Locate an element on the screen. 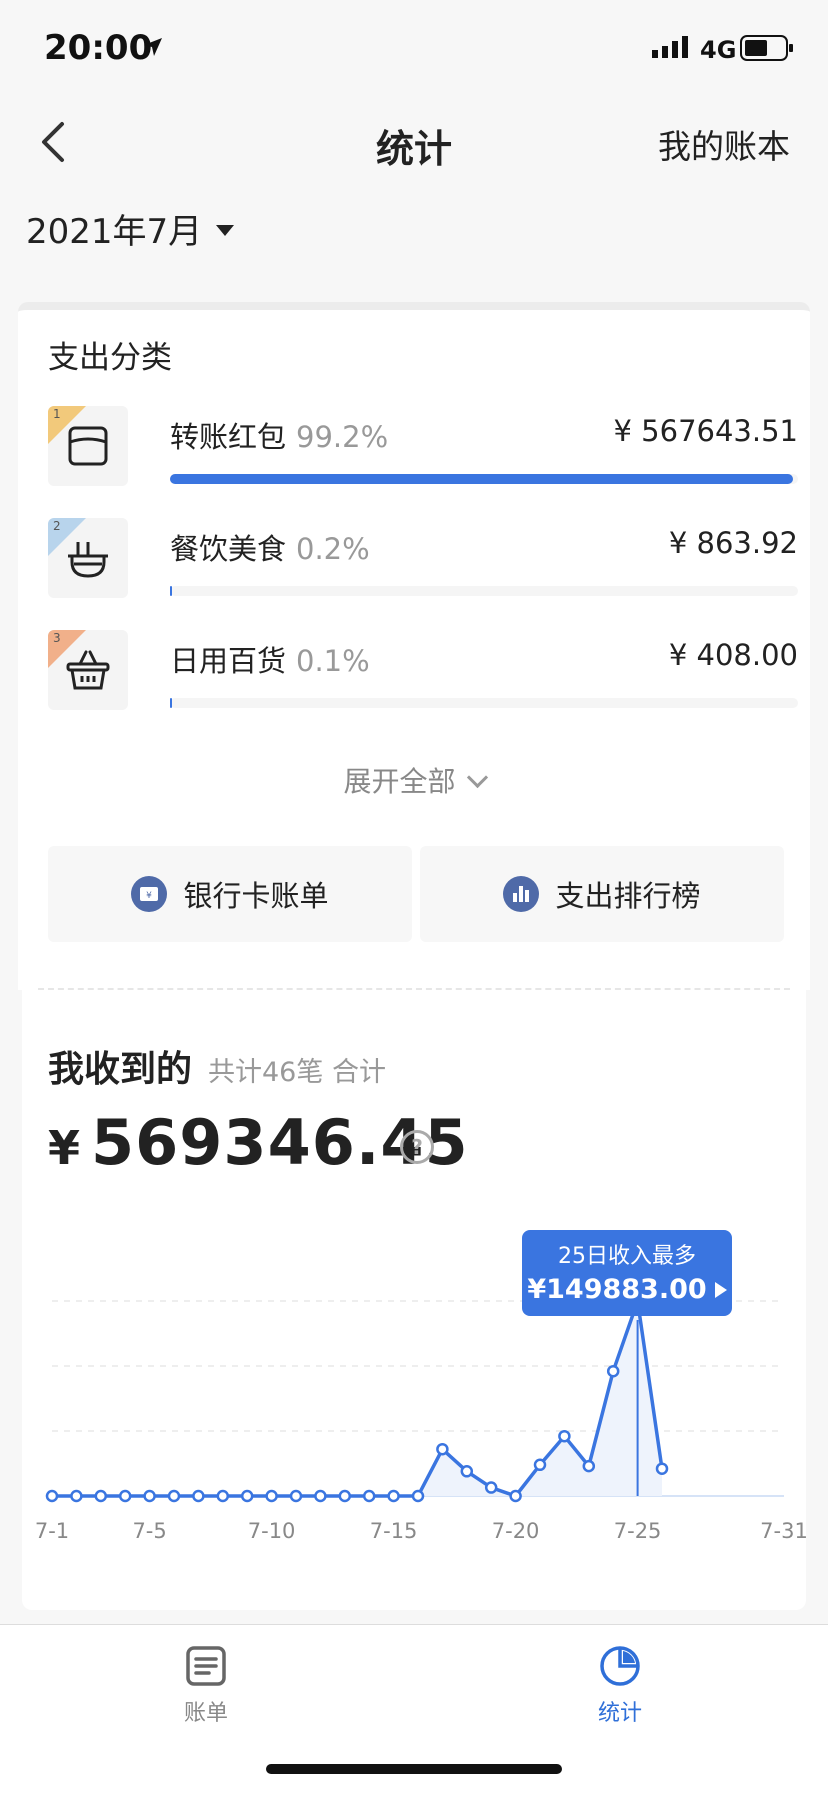 Image resolution: width=828 pixels, height=1793 pixels. category-icon-box: 1 is located at coordinates (88, 446).